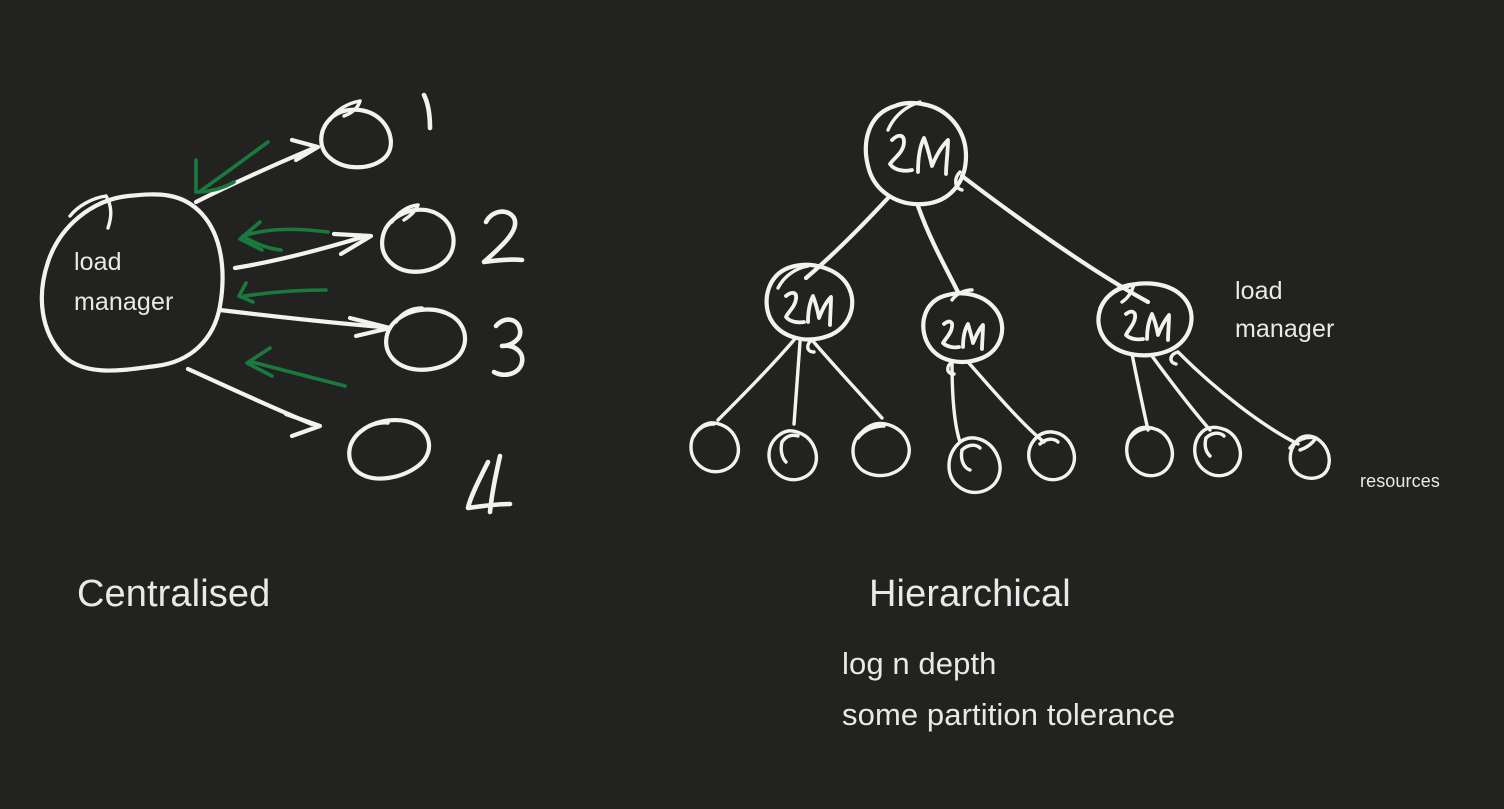 Image resolution: width=1504 pixels, height=809 pixels. I want to click on load-manager-label-line1: load, so click(98, 262).